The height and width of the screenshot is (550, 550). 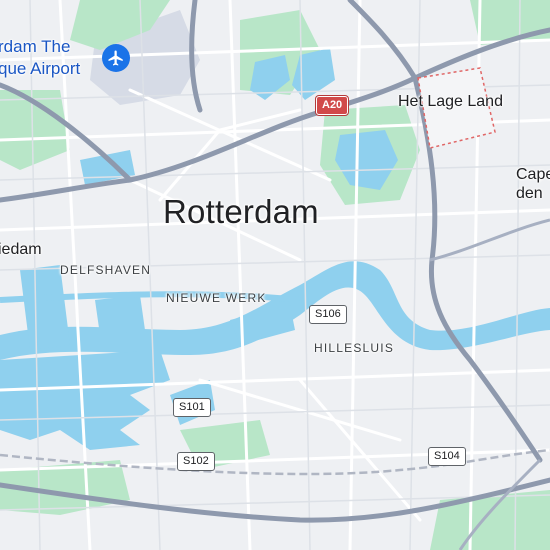 What do you see at coordinates (196, 461) in the screenshot?
I see `road-shield-s102: S102` at bounding box center [196, 461].